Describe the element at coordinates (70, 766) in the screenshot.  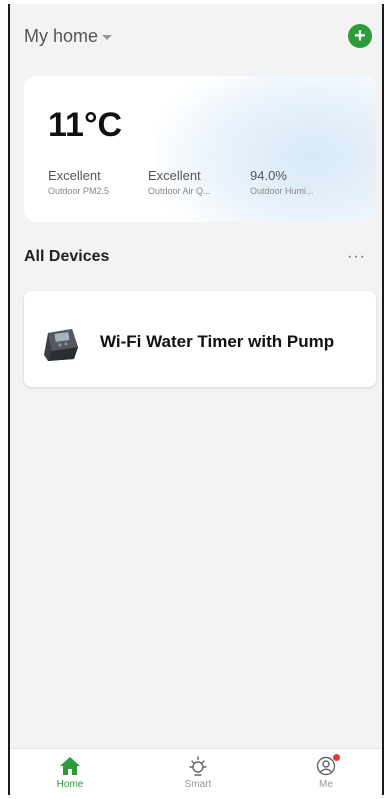
I see `home-icon` at that location.